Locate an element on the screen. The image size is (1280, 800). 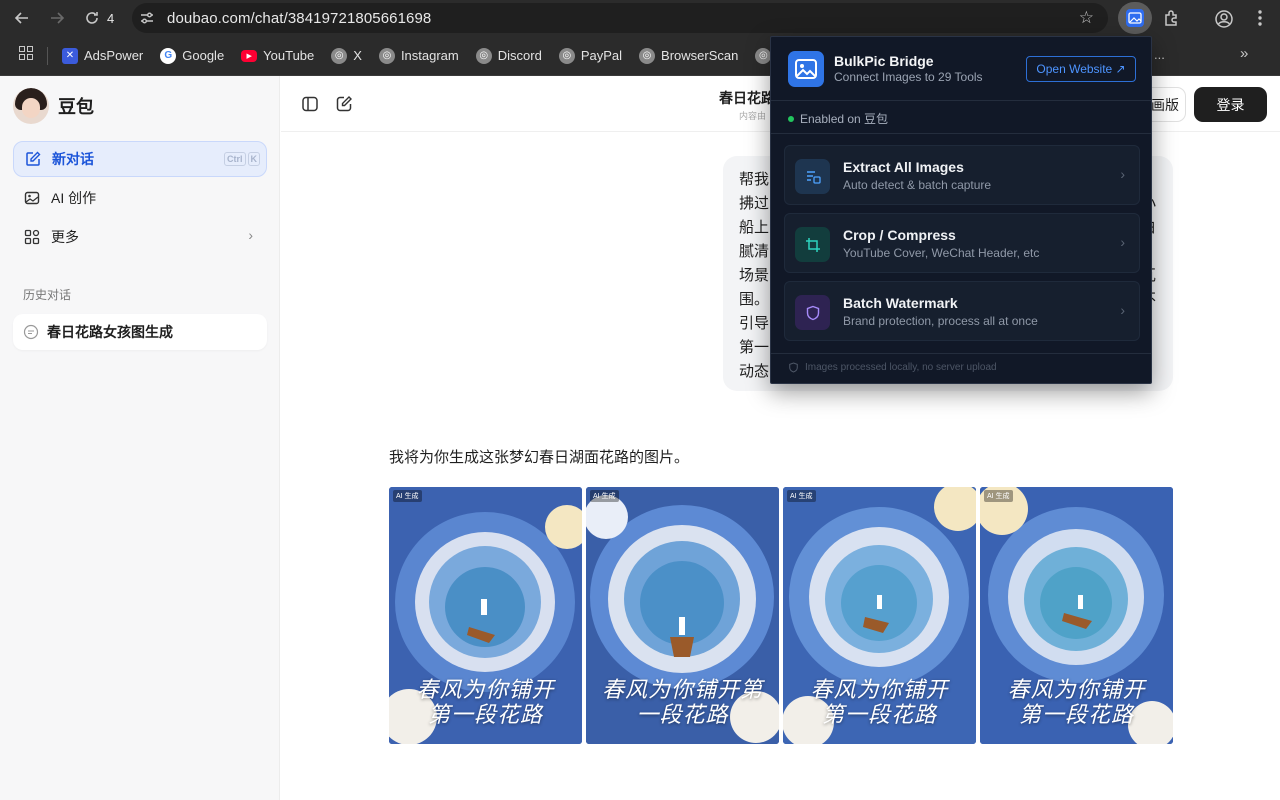
card-title: Crop / Compress is located at coordinates (899, 235).